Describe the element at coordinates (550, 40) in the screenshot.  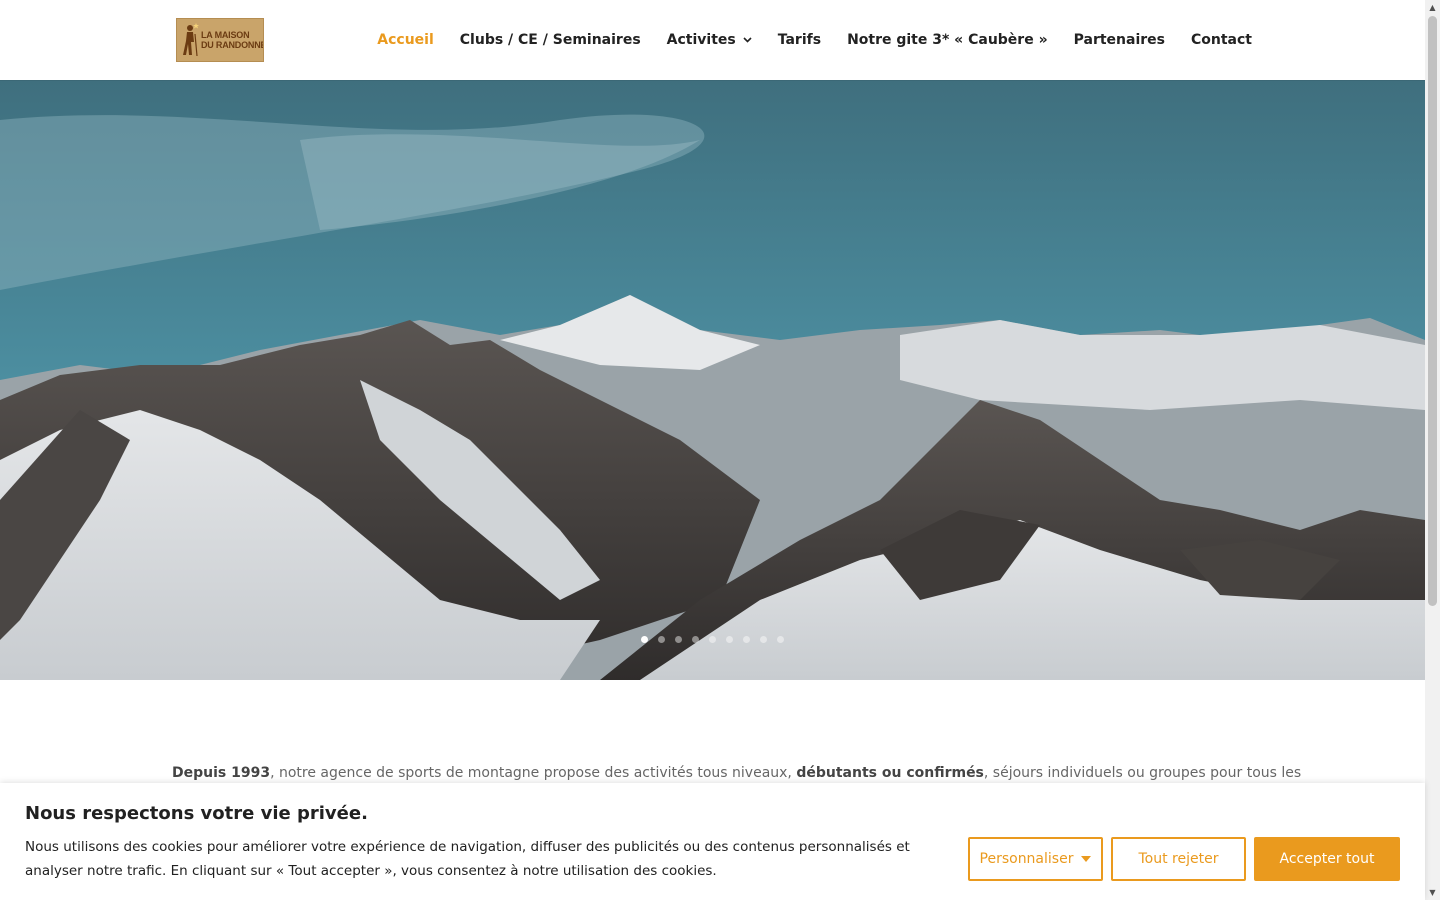
I see `nav-item-clubs: Clubs / CE / Seminaires` at that location.